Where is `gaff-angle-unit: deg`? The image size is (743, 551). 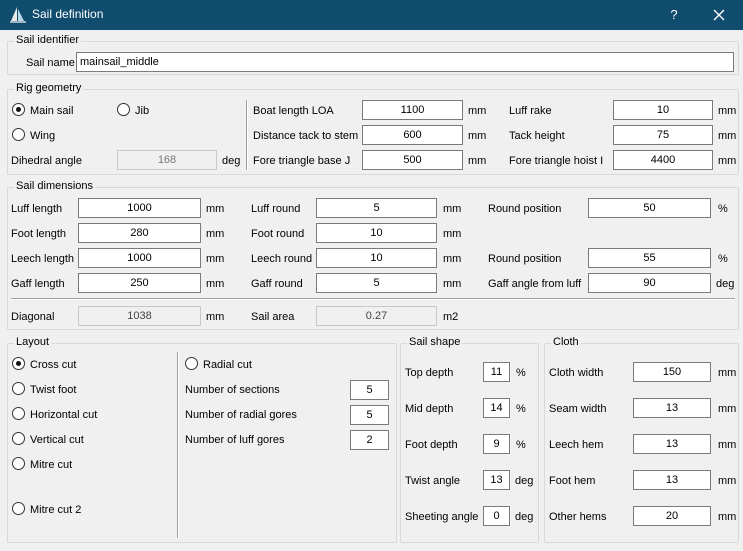 gaff-angle-unit: deg is located at coordinates (725, 284).